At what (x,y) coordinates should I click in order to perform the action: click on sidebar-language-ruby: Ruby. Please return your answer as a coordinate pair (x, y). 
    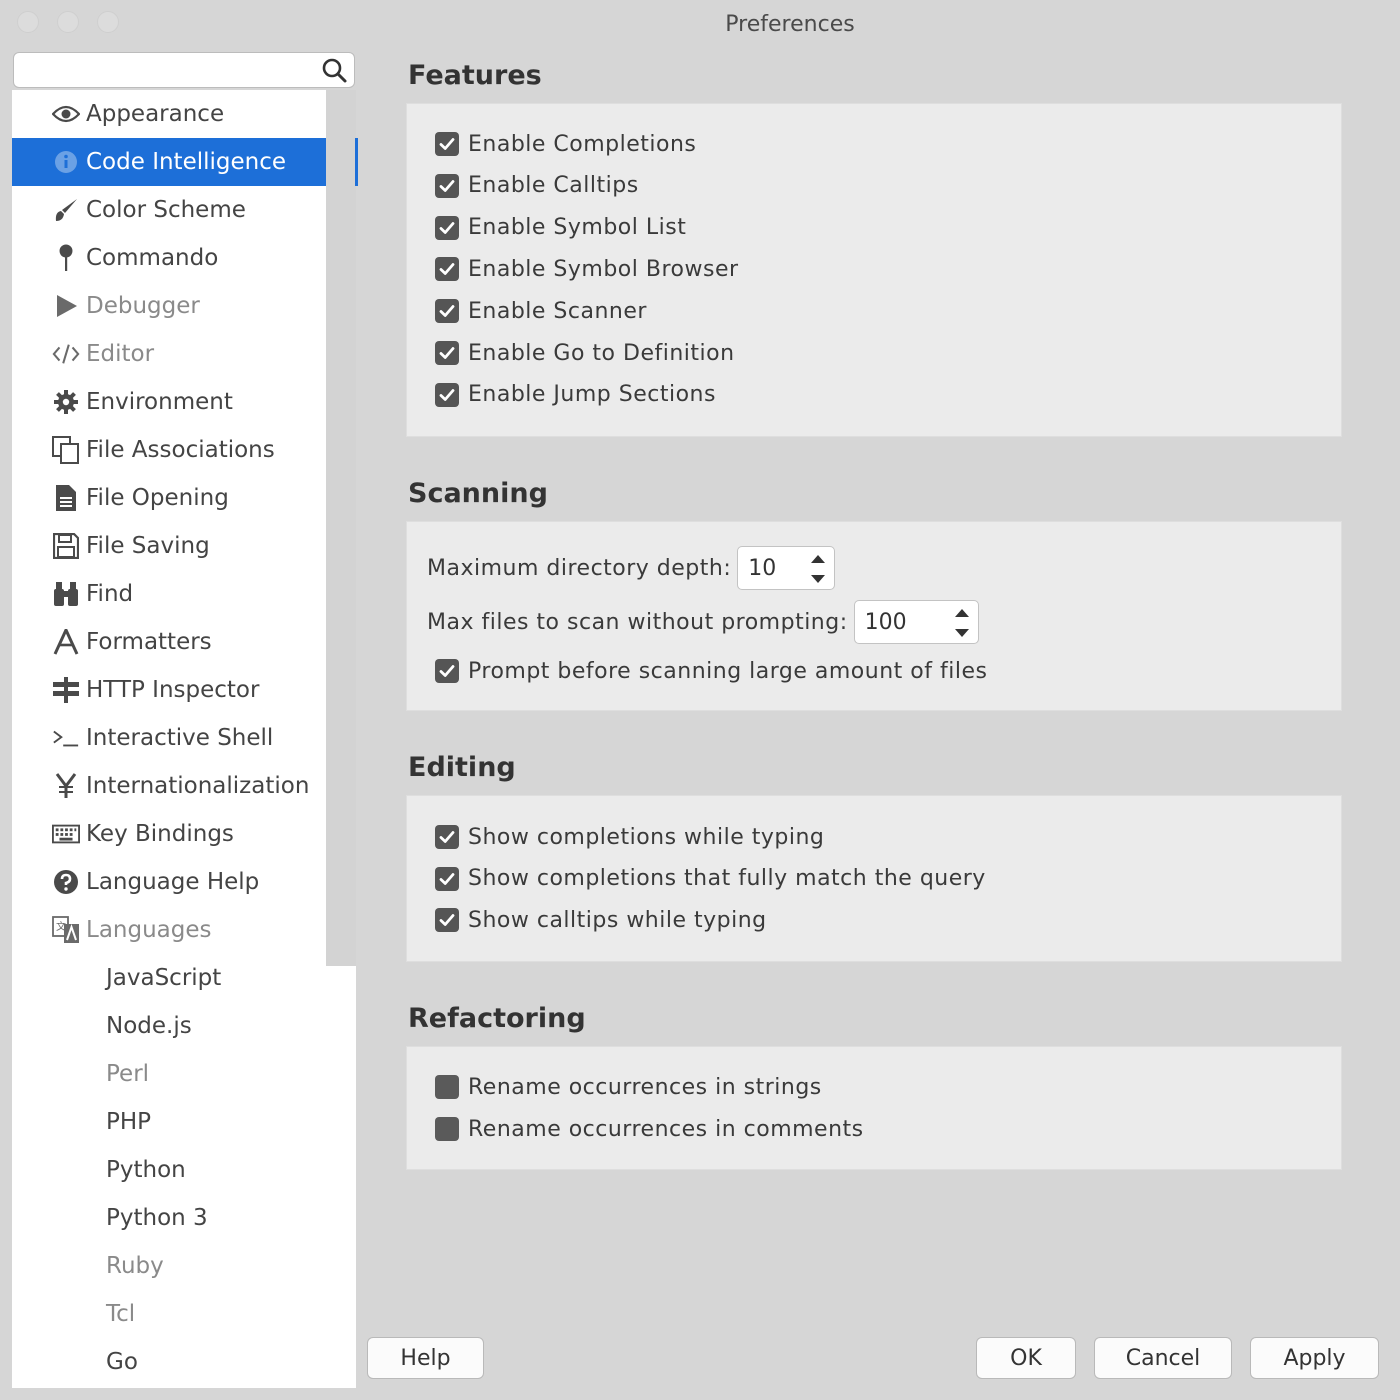
    Looking at the image, I should click on (169, 1266).